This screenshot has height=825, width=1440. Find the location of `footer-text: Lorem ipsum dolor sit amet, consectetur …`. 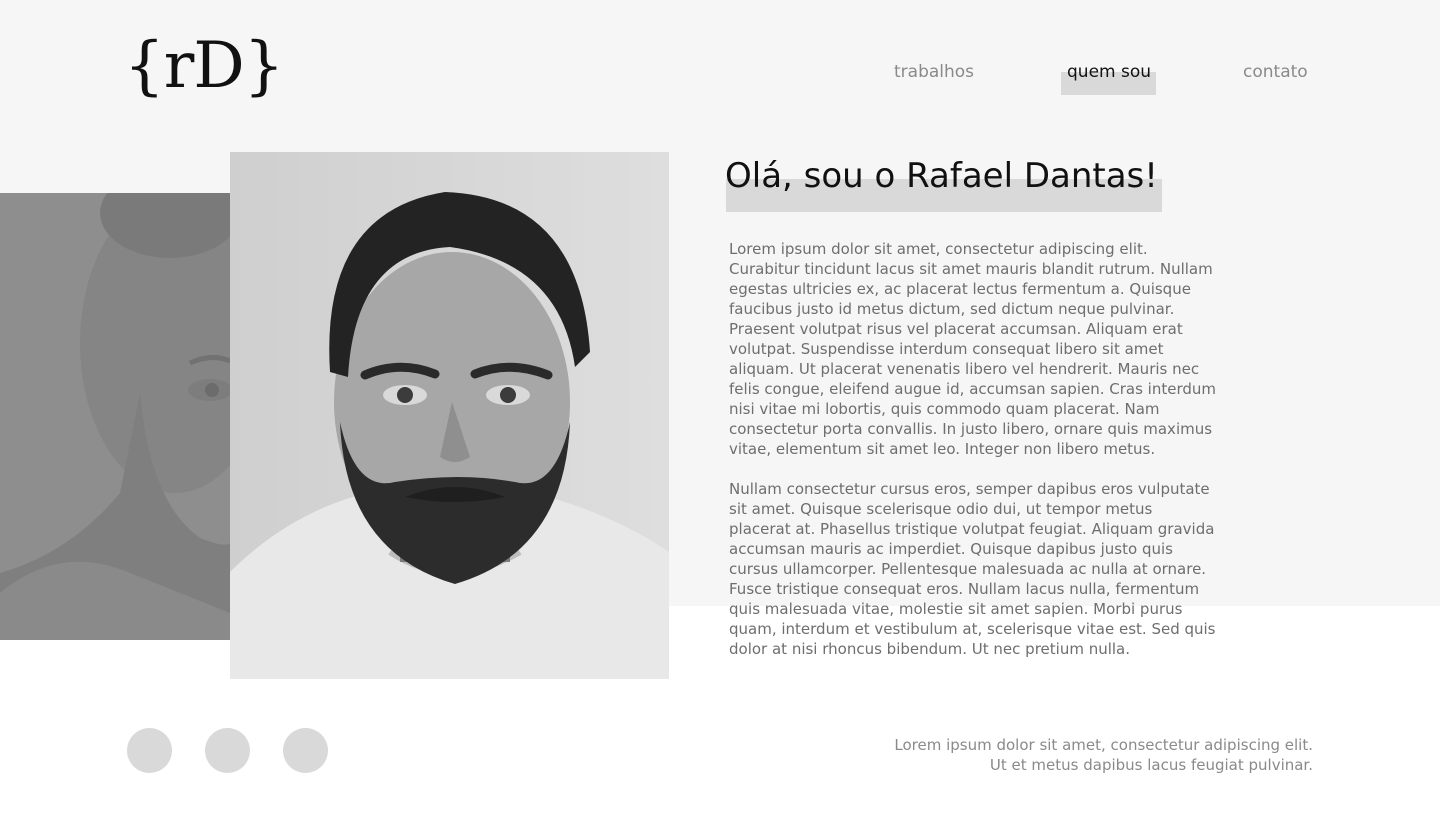

footer-text: Lorem ipsum dolor sit amet, consectetur … is located at coordinates (1103, 755).